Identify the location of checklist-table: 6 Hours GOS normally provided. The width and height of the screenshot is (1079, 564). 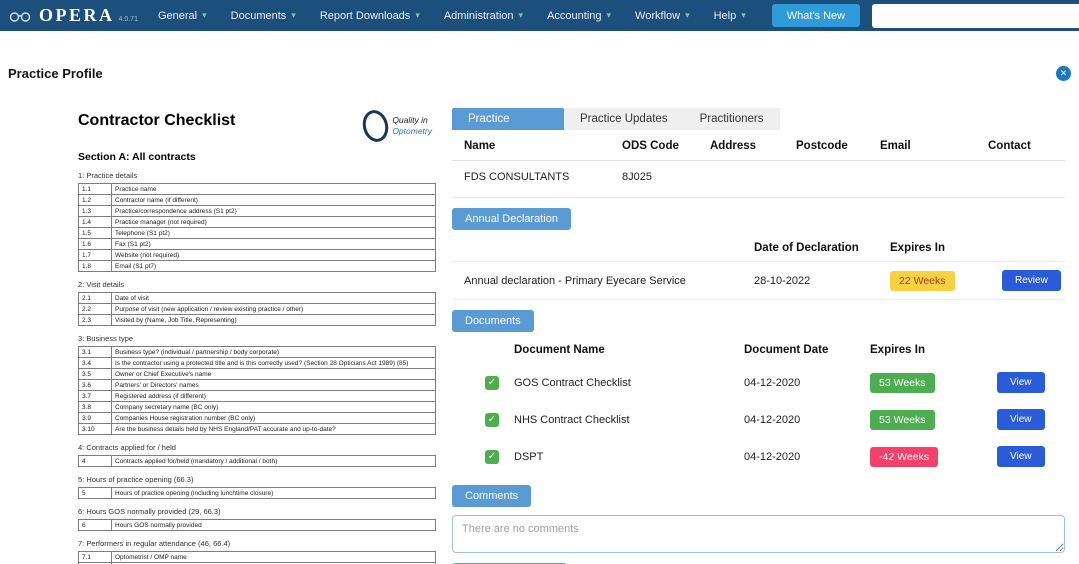
(257, 525).